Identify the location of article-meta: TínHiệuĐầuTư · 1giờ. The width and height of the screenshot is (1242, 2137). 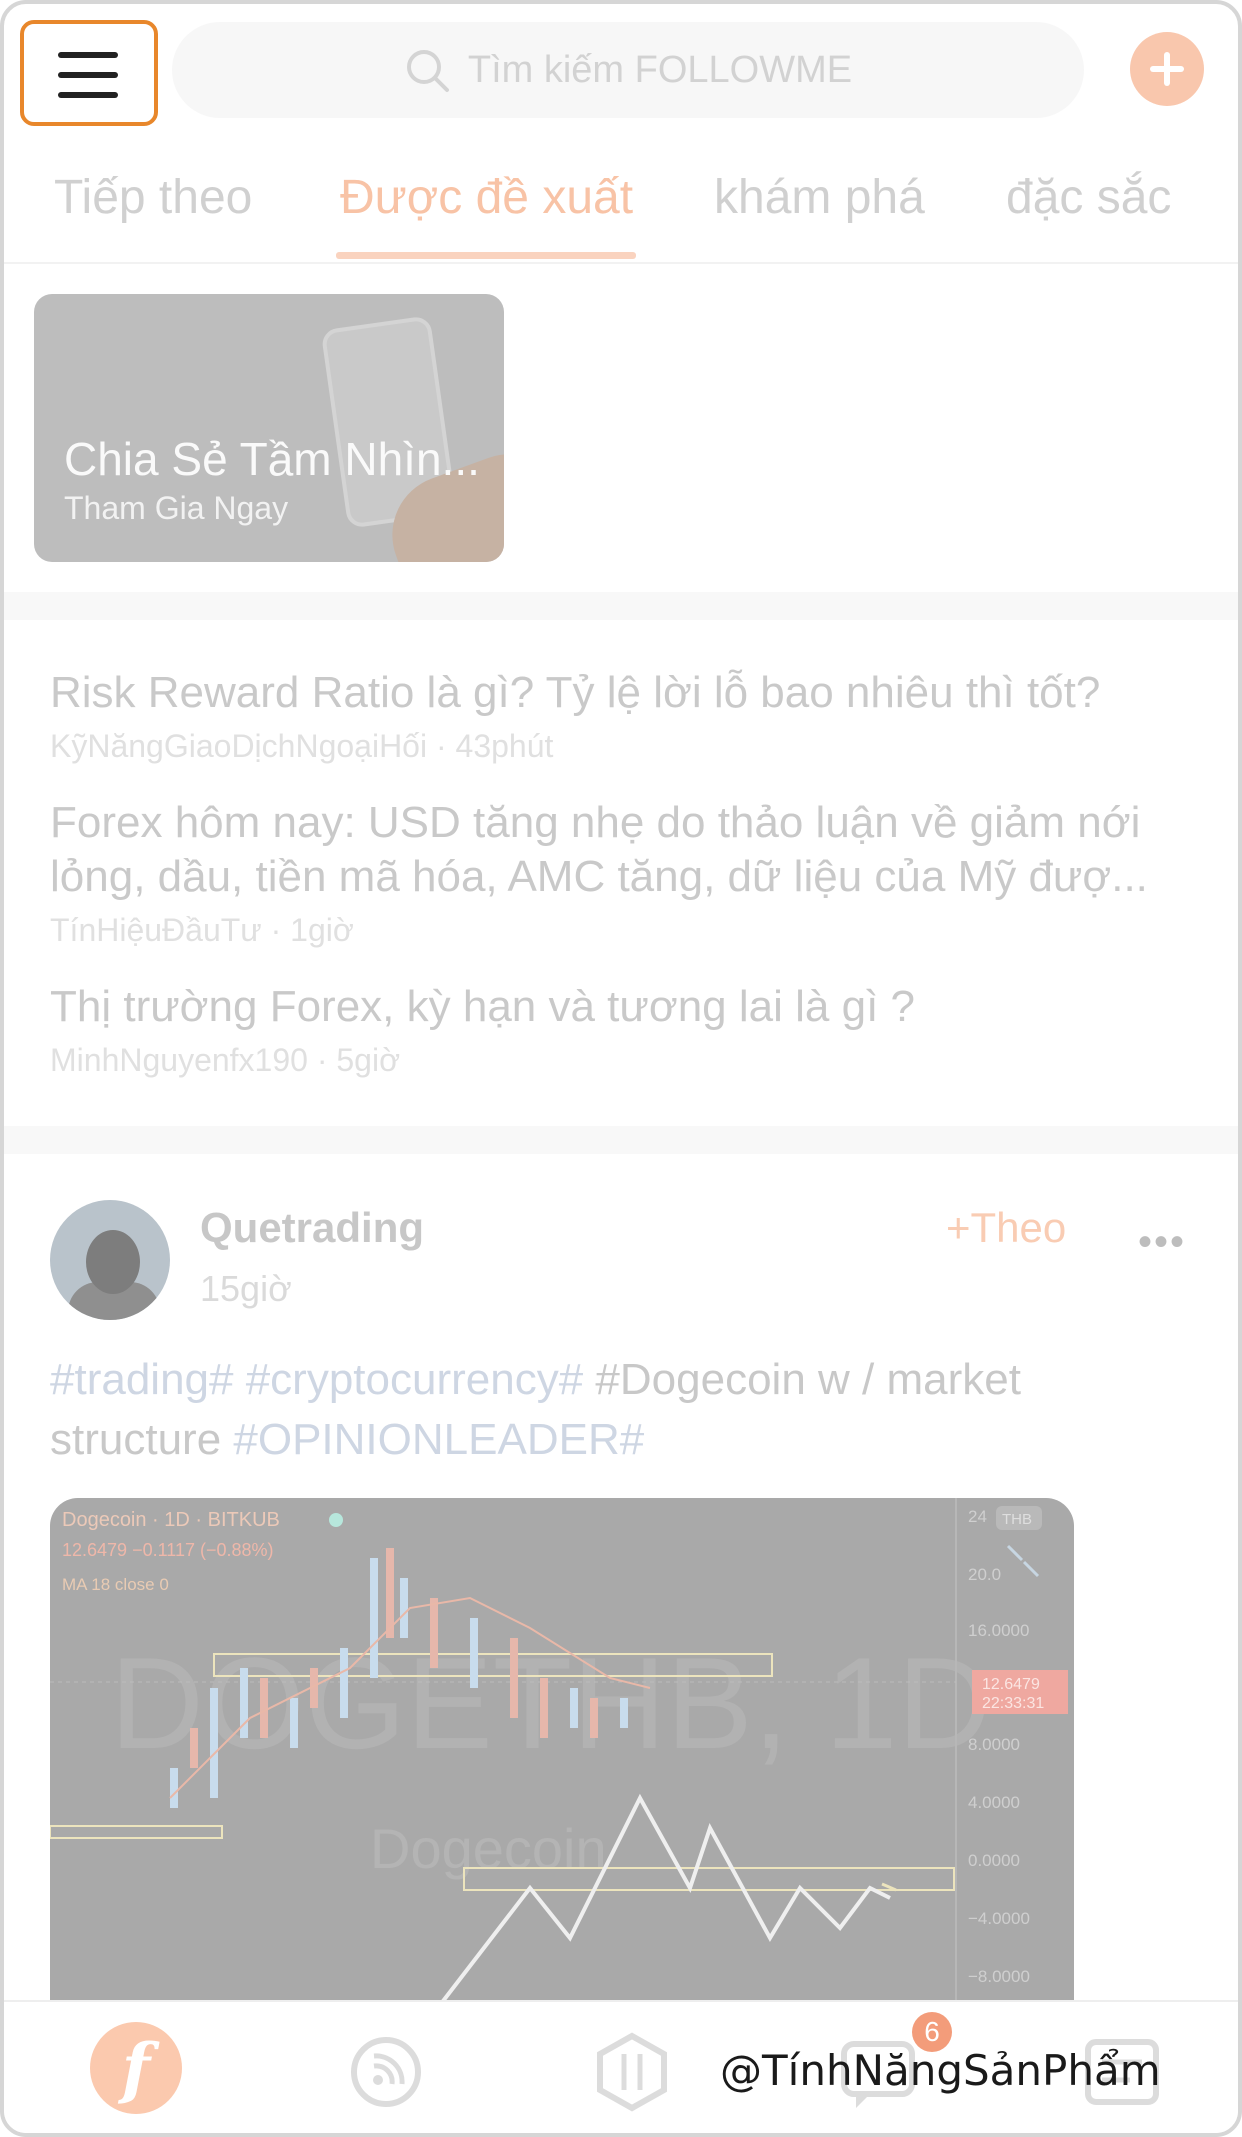
(202, 930).